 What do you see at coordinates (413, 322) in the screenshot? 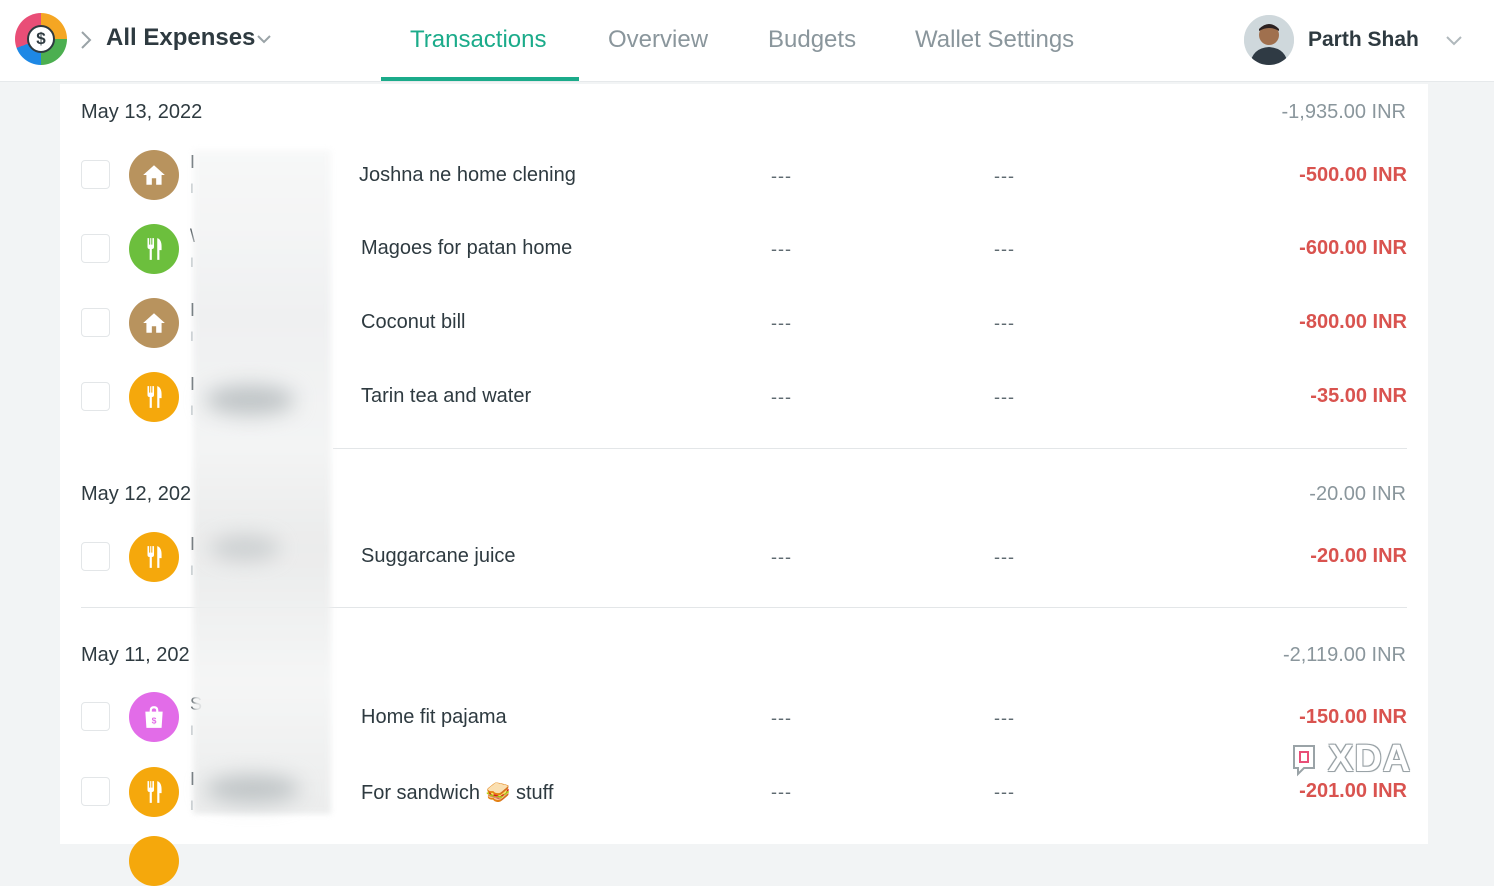
I see `transaction-note: Coconut bill` at bounding box center [413, 322].